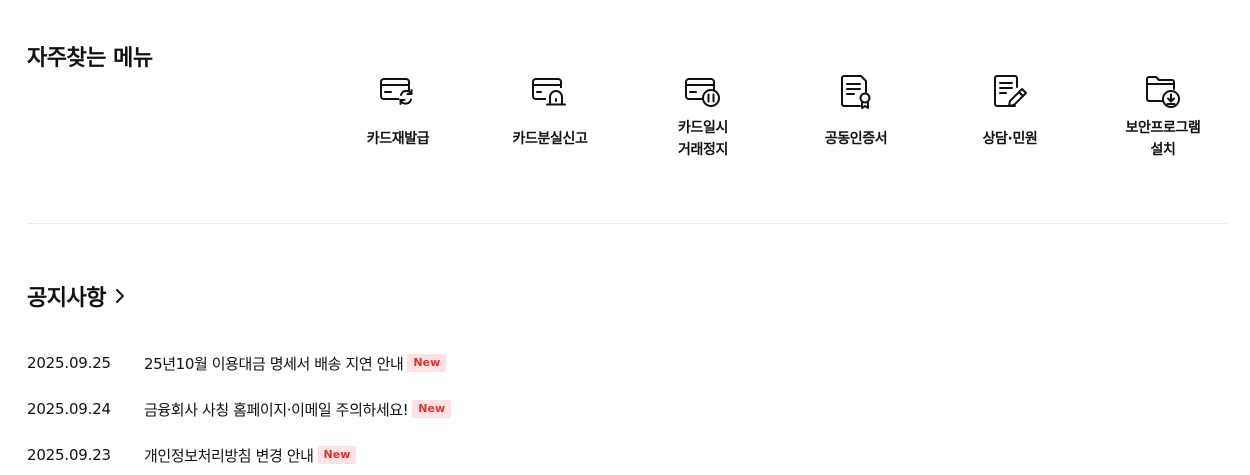 This screenshot has height=475, width=1250. I want to click on chevron-right-icon, so click(120, 296).